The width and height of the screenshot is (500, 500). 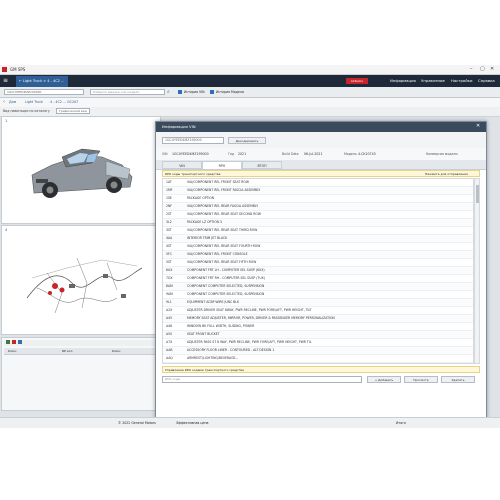 I want to click on list-item: 3L2 PACKAGE LZ OPTION 3, so click(x=318, y=223).